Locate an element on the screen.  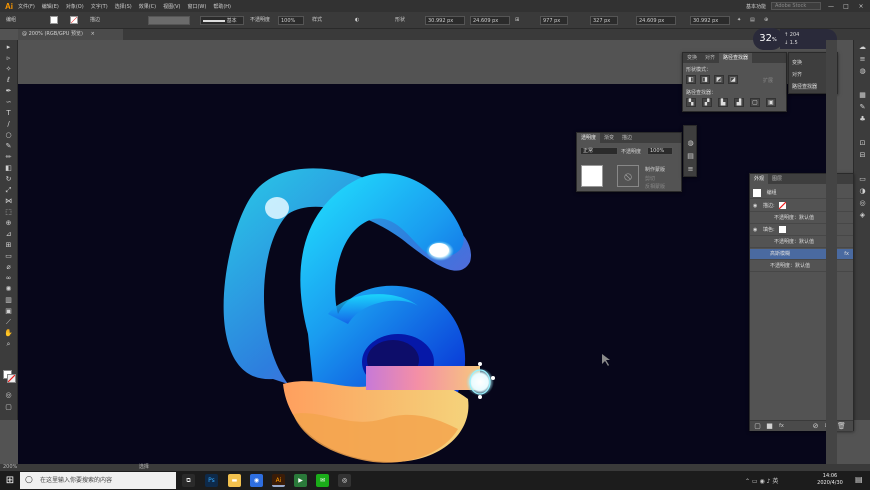
line-tool-icon: / is located at coordinates (8, 124).